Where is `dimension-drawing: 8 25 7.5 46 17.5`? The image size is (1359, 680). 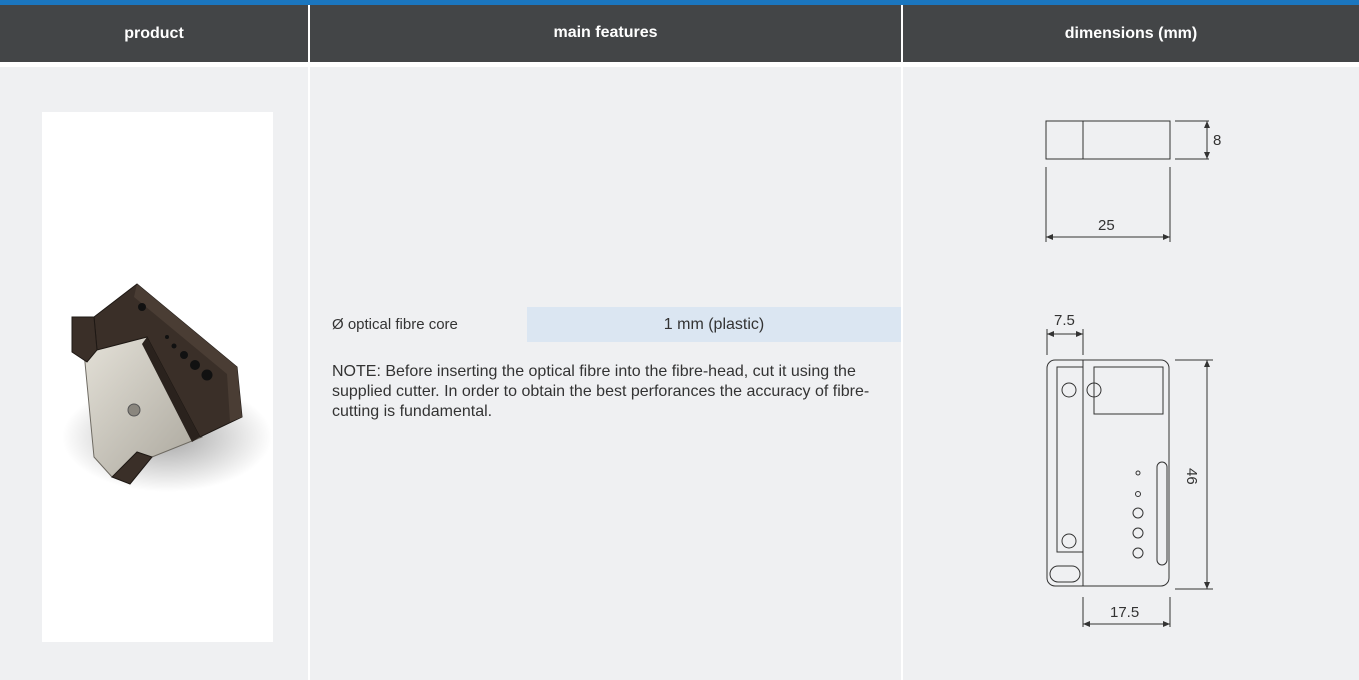
dimension-drawing: 8 25 7.5 46 17.5 is located at coordinates (1133, 373).